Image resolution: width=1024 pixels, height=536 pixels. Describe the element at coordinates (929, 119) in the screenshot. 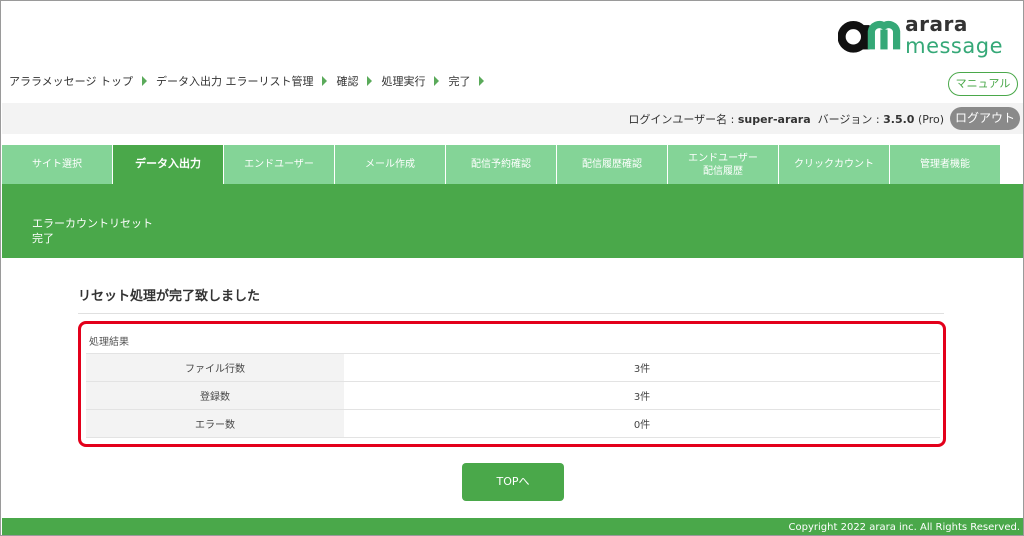

I see `version-edition: (Pro)` at that location.